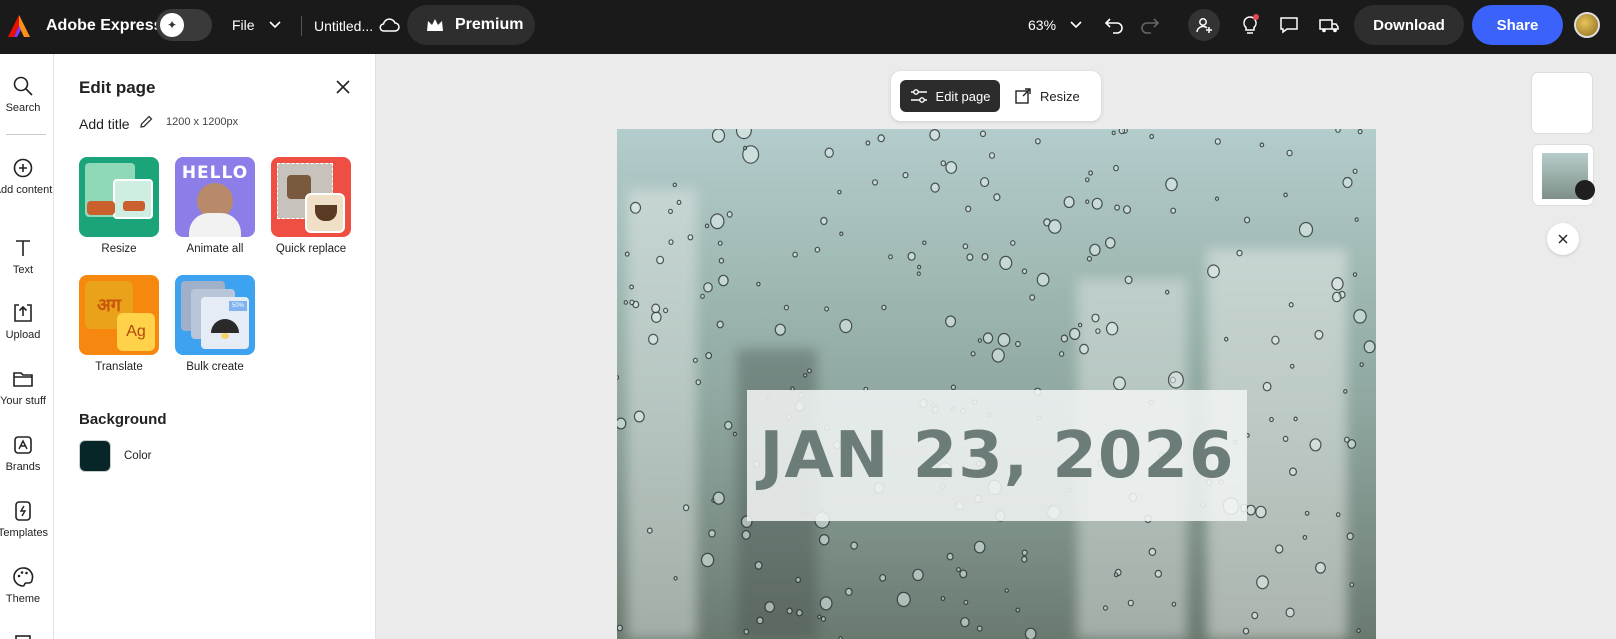 This screenshot has width=1616, height=639. What do you see at coordinates (215, 197) in the screenshot?
I see `animate-all-thumbnail: HELLO` at bounding box center [215, 197].